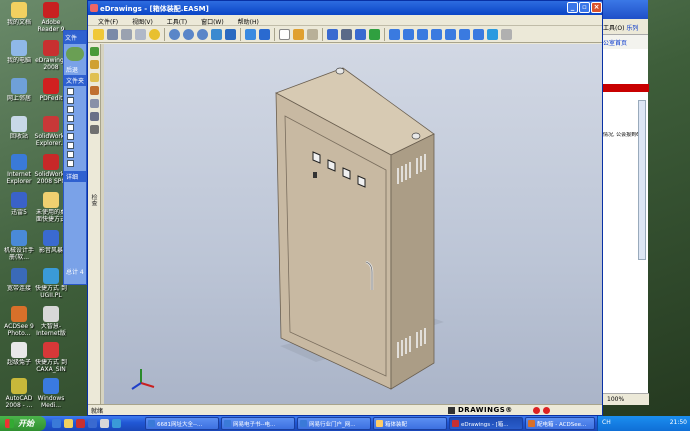 This screenshot has height=431, width=690. What do you see at coordinates (92, 423) in the screenshot?
I see `media-quicklaunch-icon` at bounding box center [92, 423].